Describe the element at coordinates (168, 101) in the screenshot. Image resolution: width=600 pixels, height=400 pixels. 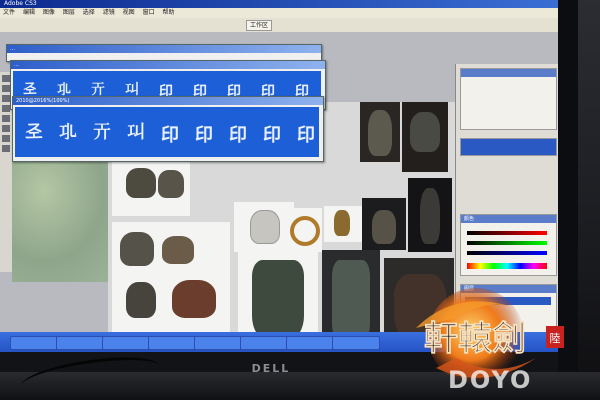
I see `document-title: 2010@2016%(100%)` at that location.